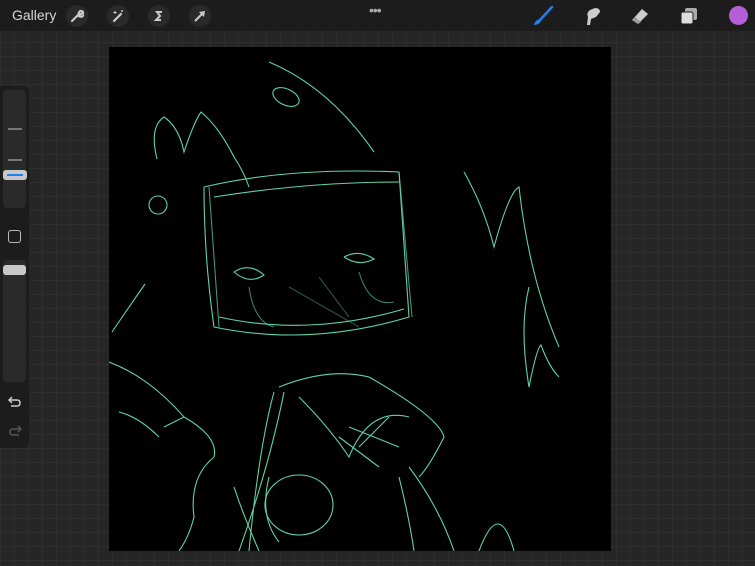  Describe the element at coordinates (159, 16) in the screenshot. I see `selection-icon` at that location.